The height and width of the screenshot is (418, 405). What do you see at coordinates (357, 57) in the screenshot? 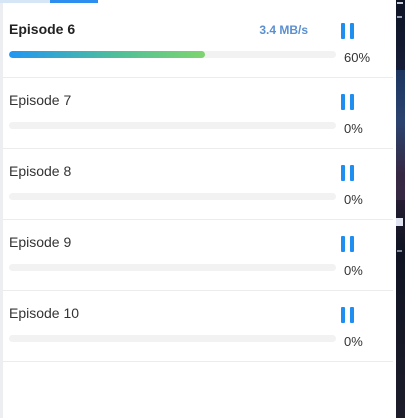
I see `progress-percent: 60%` at bounding box center [357, 57].